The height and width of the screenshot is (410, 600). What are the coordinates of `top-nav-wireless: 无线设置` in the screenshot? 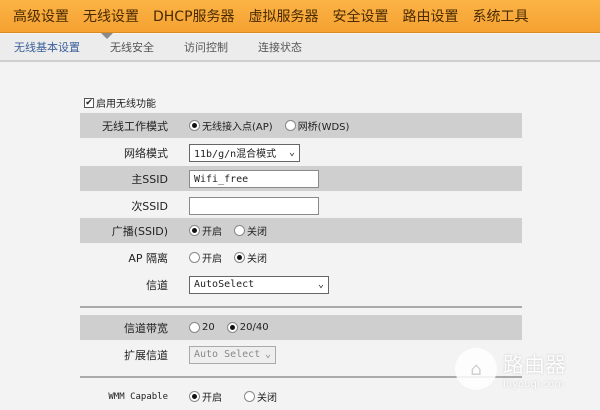 It's located at (111, 16).